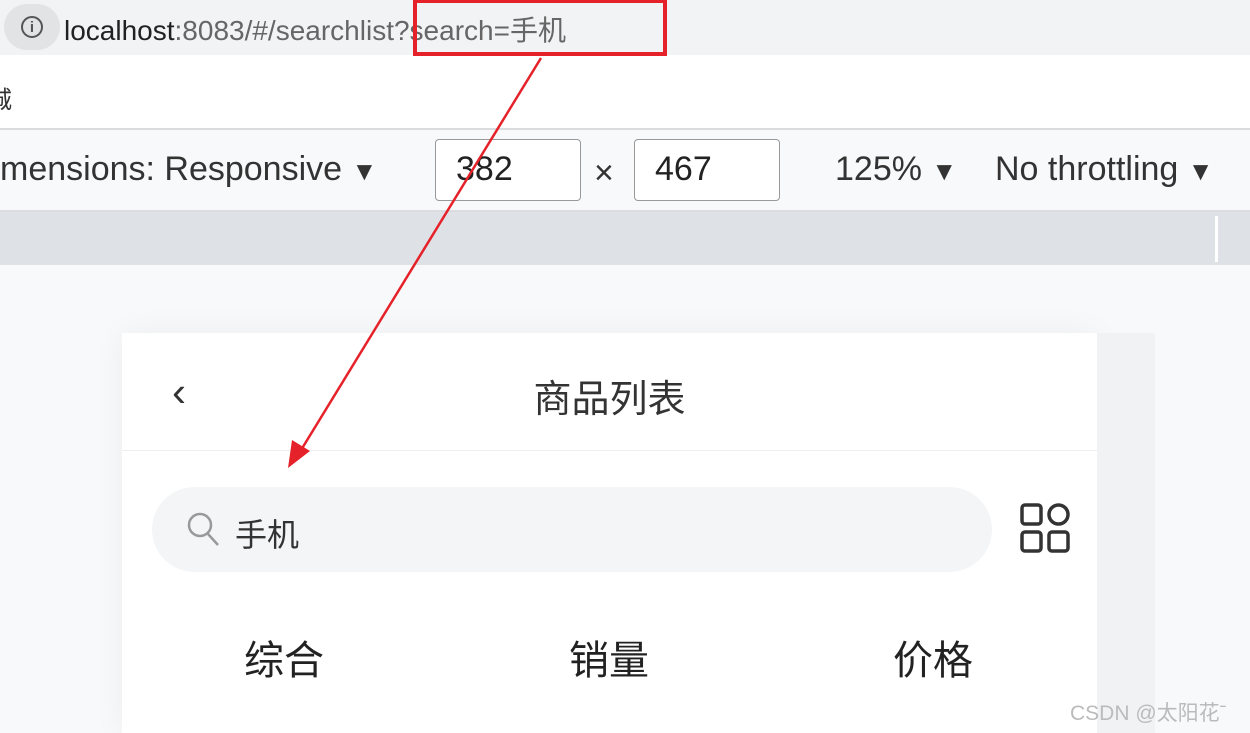 This screenshot has height=733, width=1250. Describe the element at coordinates (540, 28) in the screenshot. I see `highlight-box` at that location.